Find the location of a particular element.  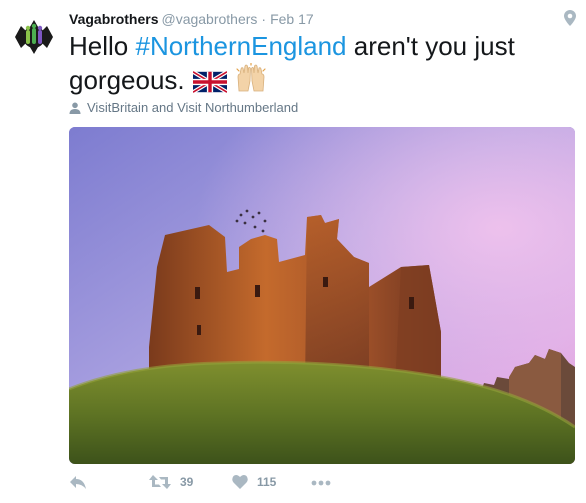

avatar-logo-icon is located at coordinates (34, 37).